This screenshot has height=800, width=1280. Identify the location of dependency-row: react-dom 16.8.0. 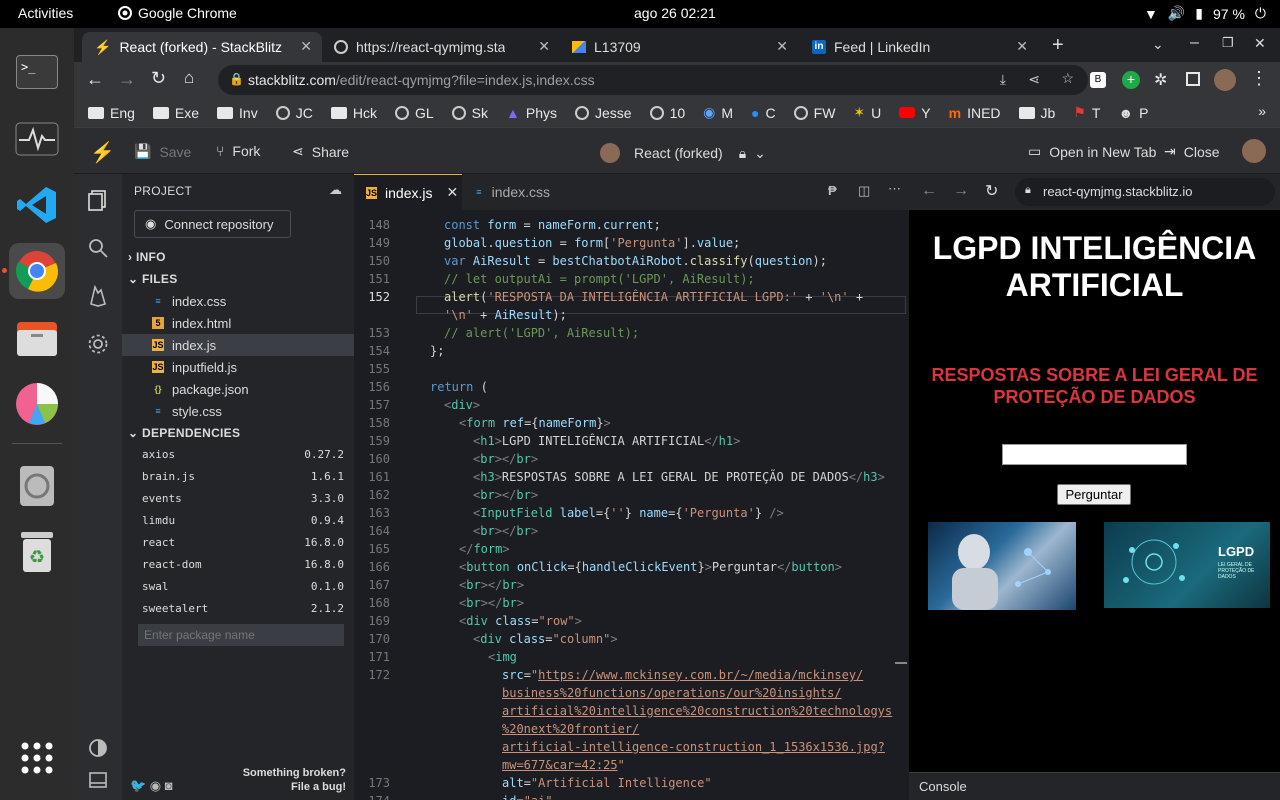
(243, 564).